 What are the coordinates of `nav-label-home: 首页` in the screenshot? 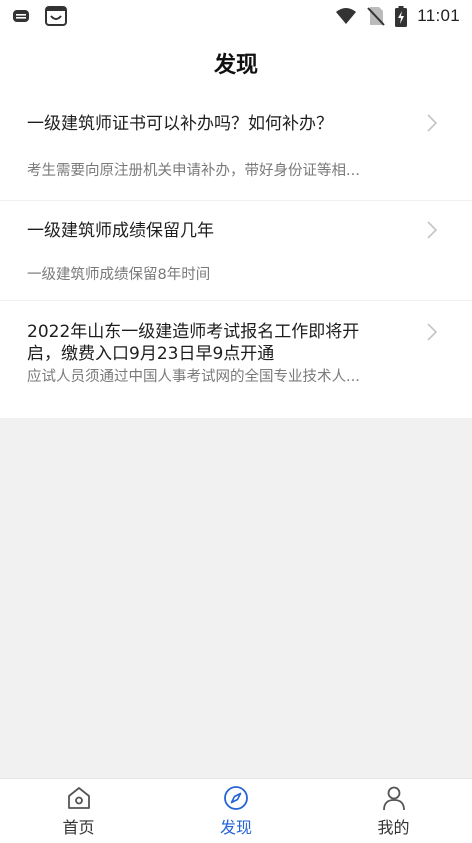 It's located at (78, 827).